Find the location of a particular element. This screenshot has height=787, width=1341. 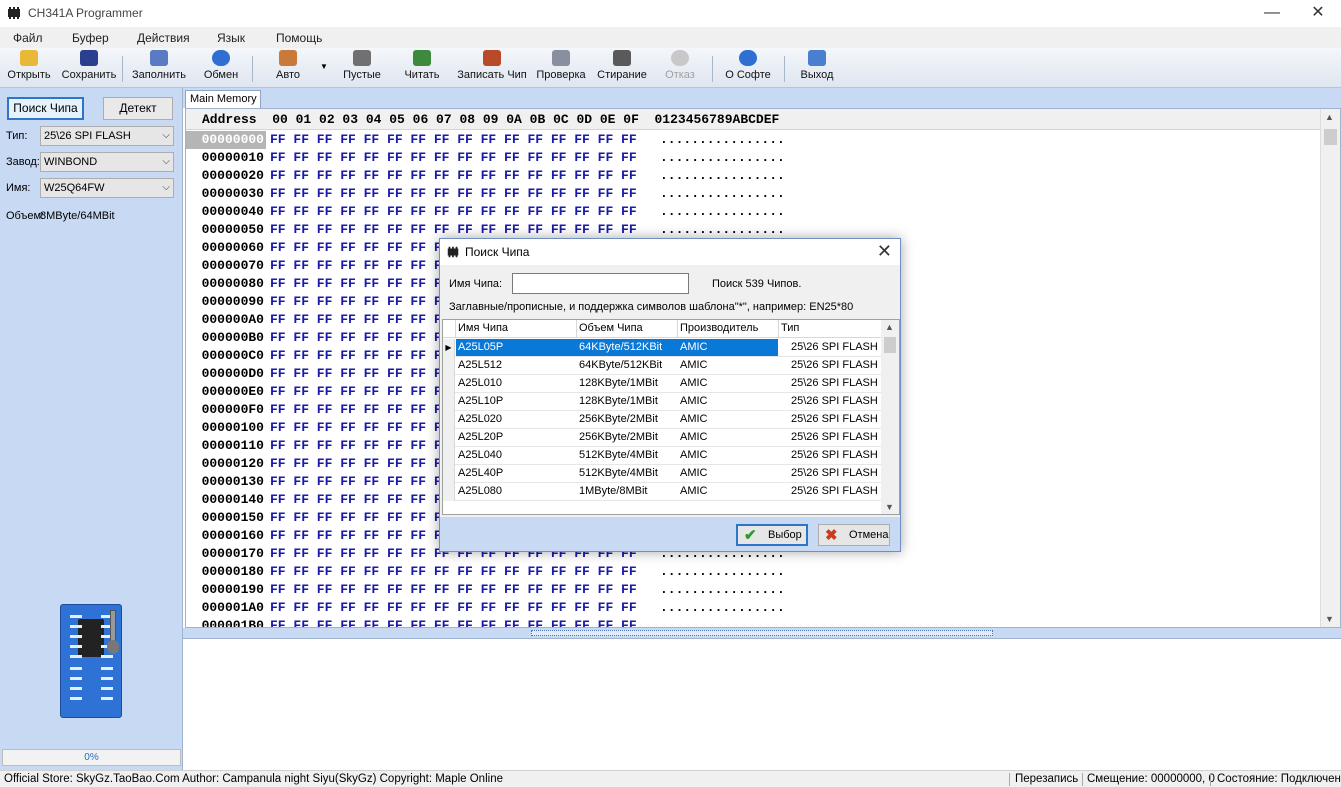

splitter-grip is located at coordinates (762, 633).